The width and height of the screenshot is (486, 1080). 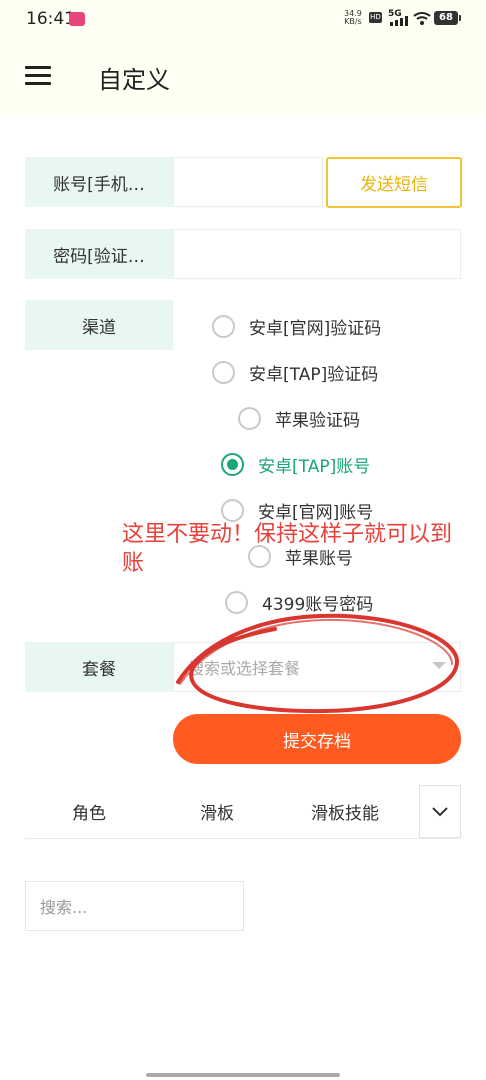 What do you see at coordinates (314, 374) in the screenshot?
I see `channel-option-label: 安卓[TAP]验证码` at bounding box center [314, 374].